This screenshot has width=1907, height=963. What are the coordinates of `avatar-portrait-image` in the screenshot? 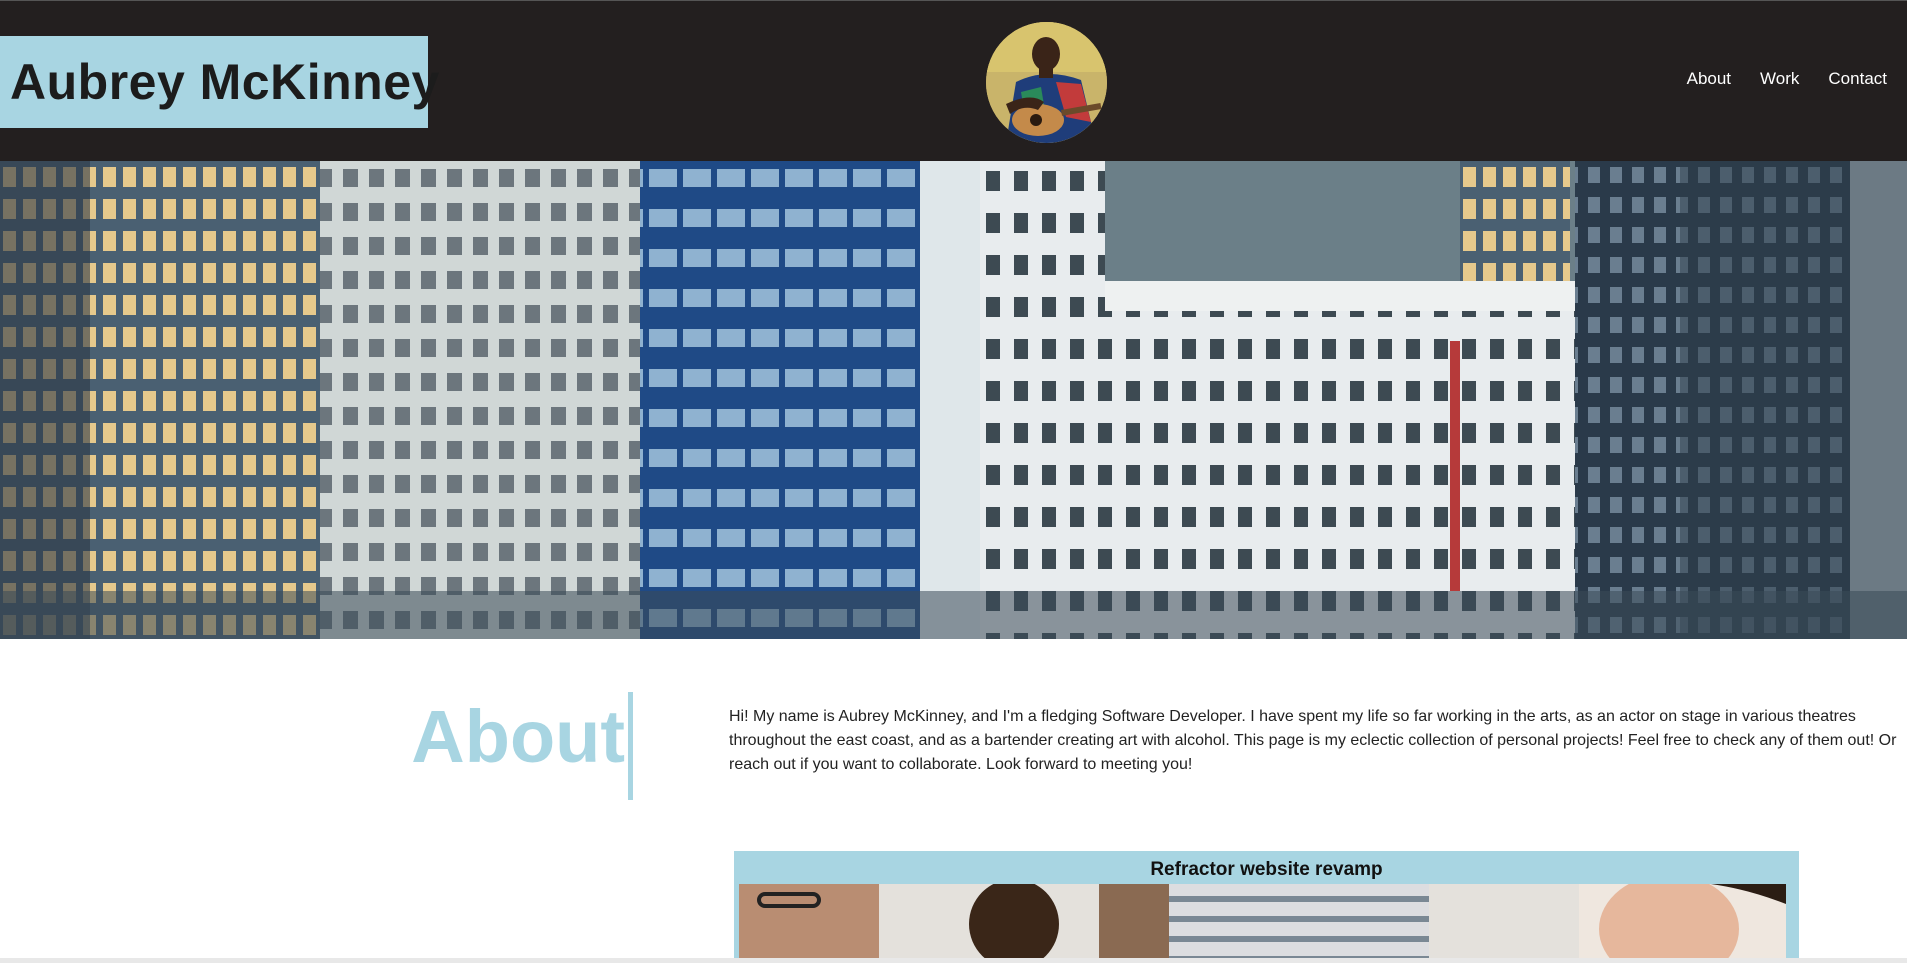 It's located at (1046, 82).